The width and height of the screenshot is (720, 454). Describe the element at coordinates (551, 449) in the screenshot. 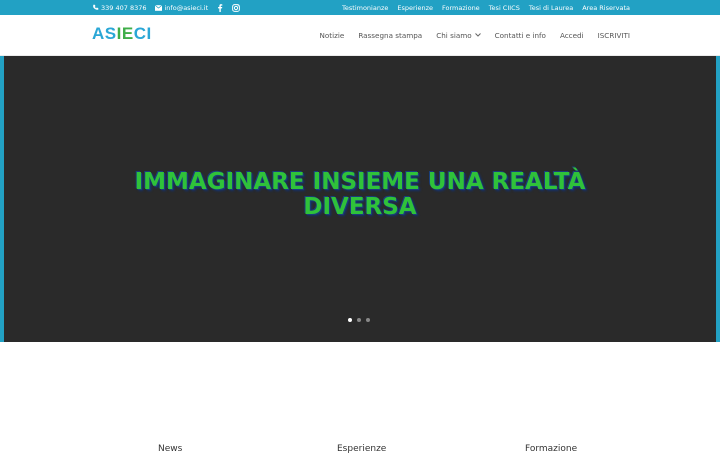

I see `section-heading-formazione: Formazione` at that location.